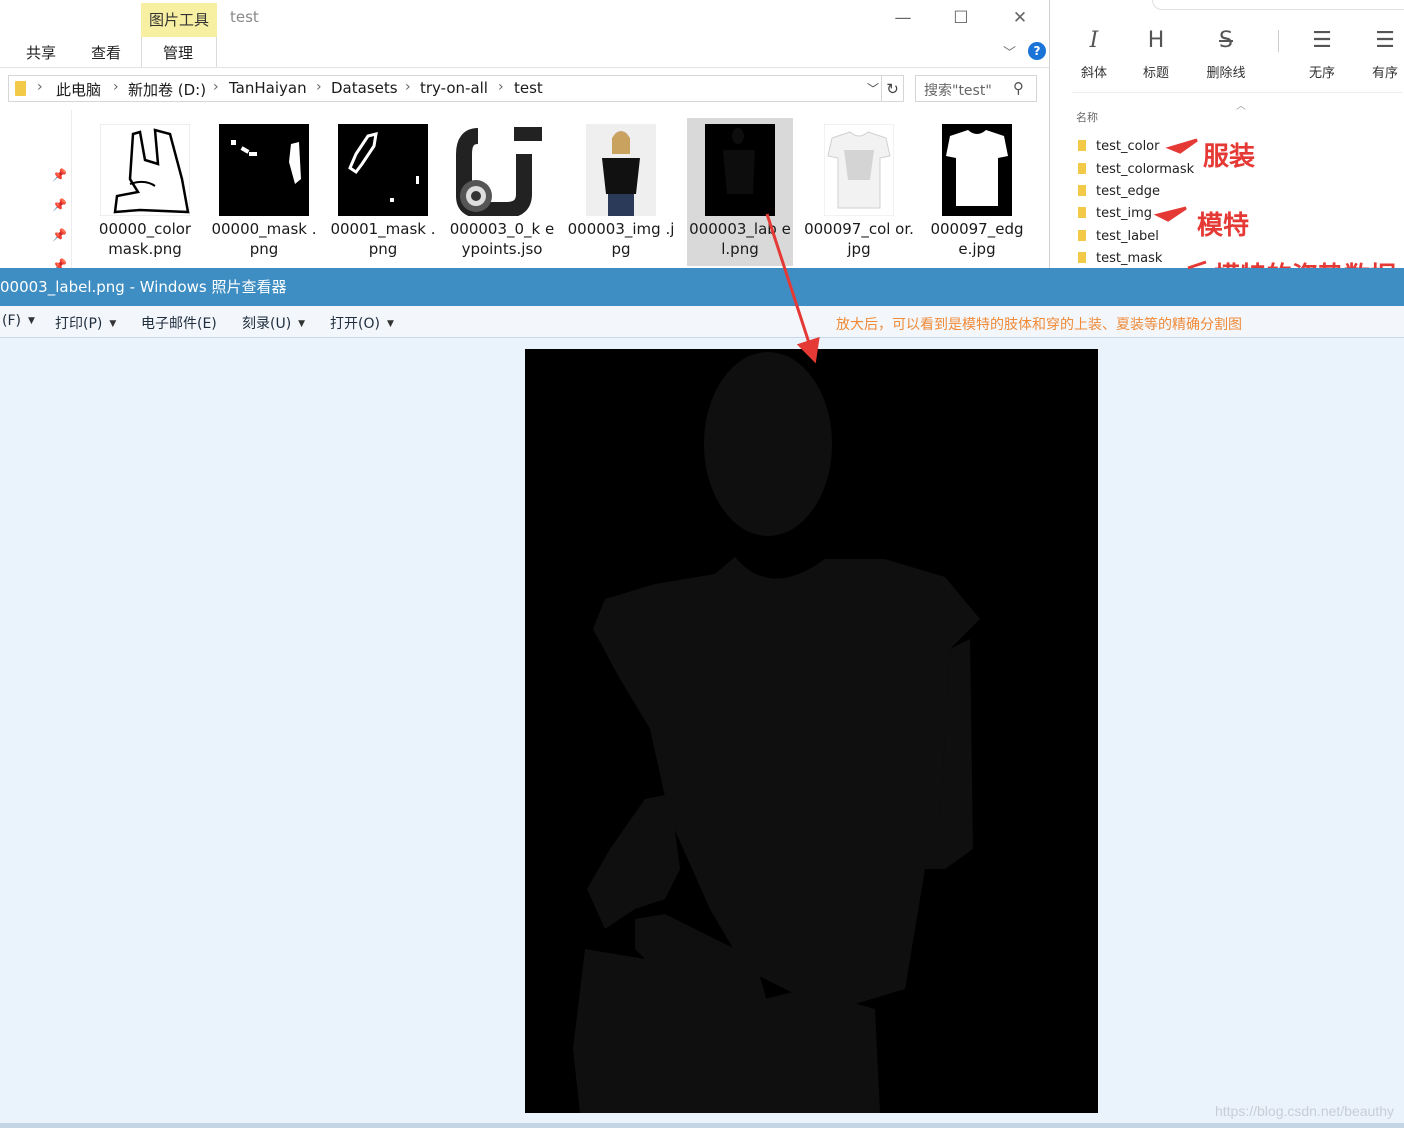 Image resolution: width=1404 pixels, height=1128 pixels. Describe the element at coordinates (1118, 146) in the screenshot. I see `folder-item: test_color` at that location.